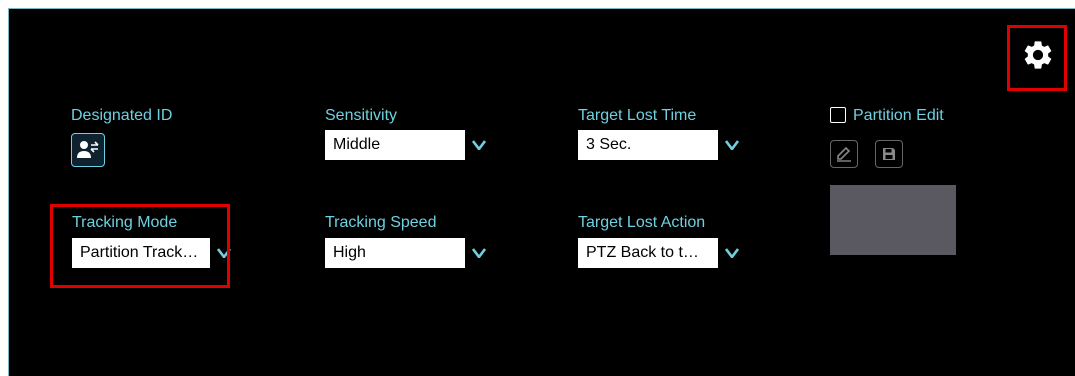 This screenshot has width=1075, height=376. Describe the element at coordinates (395, 253) in the screenshot. I see `tracking-speed-value: High` at that location.